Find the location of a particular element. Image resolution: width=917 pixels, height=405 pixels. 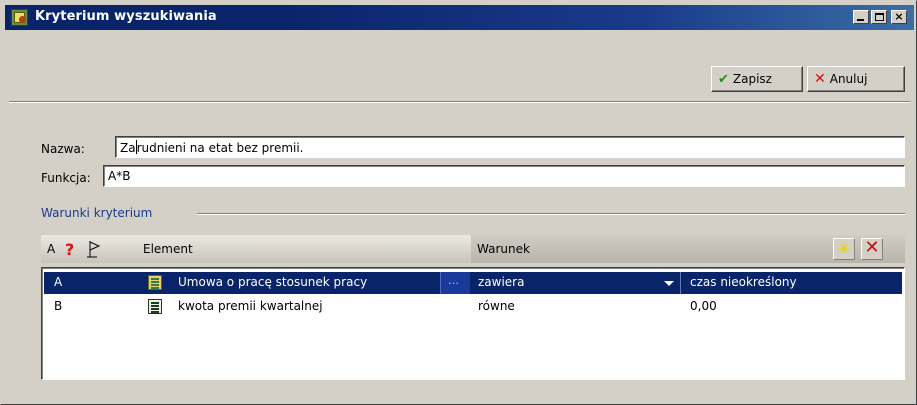

row-letter: B is located at coordinates (58, 306).